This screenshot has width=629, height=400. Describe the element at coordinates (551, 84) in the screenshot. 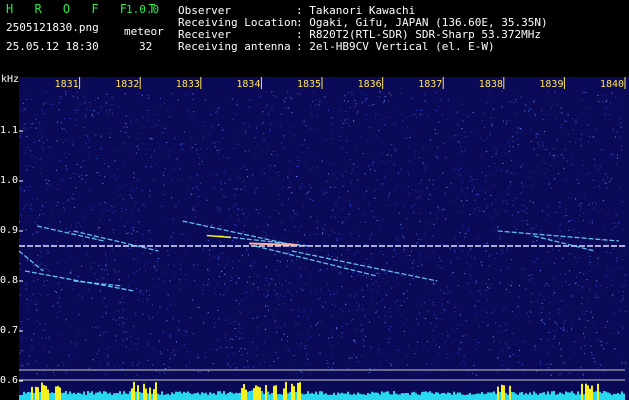

I see `x-tick-label: 1839` at that location.